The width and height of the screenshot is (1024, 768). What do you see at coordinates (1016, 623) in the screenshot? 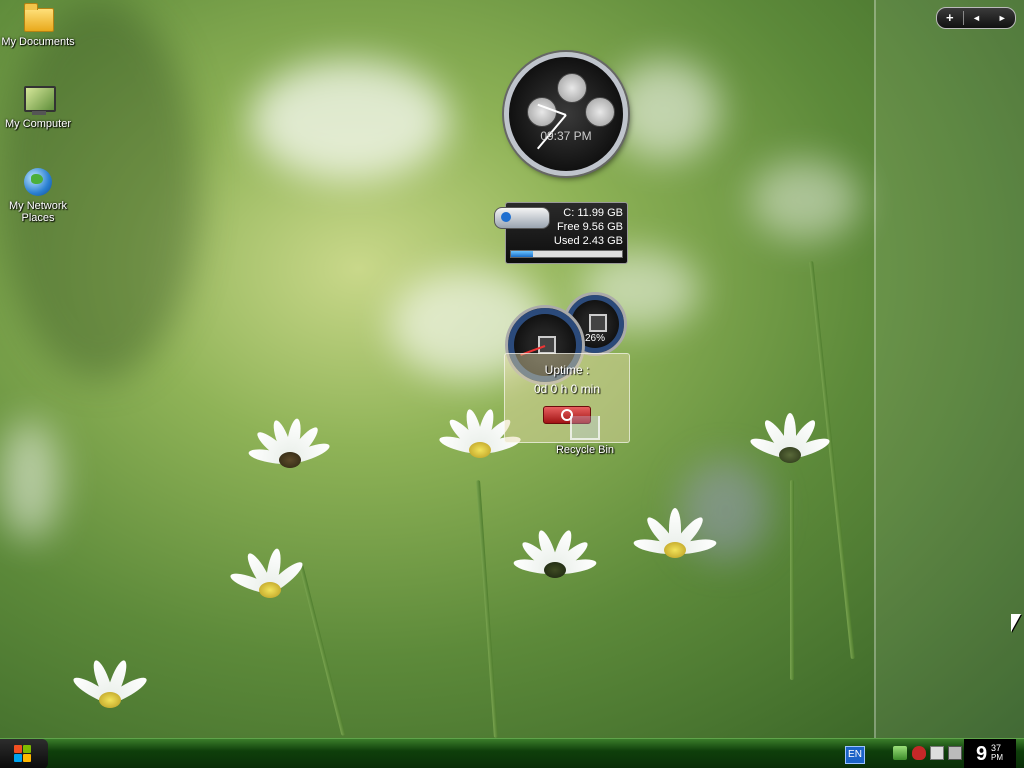
I see `mouse-cursor-icon` at bounding box center [1016, 623].